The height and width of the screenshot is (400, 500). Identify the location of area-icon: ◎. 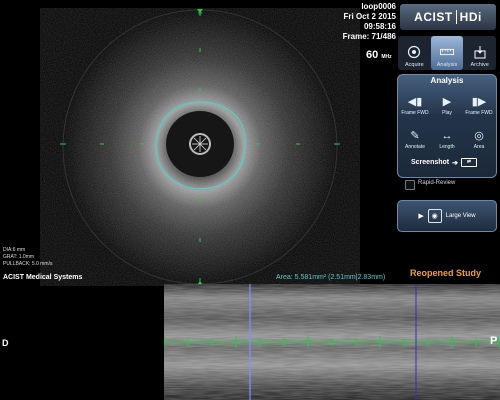
(479, 136).